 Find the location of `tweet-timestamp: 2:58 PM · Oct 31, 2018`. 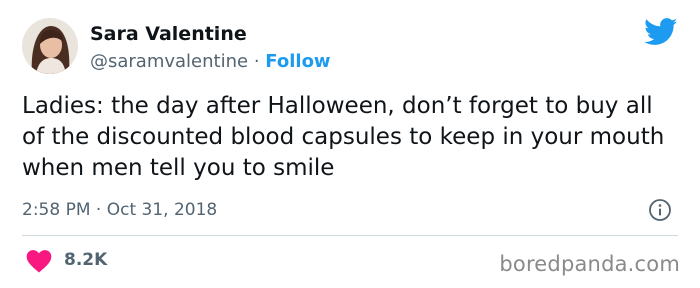

tweet-timestamp: 2:58 PM · Oct 31, 2018 is located at coordinates (119, 210).